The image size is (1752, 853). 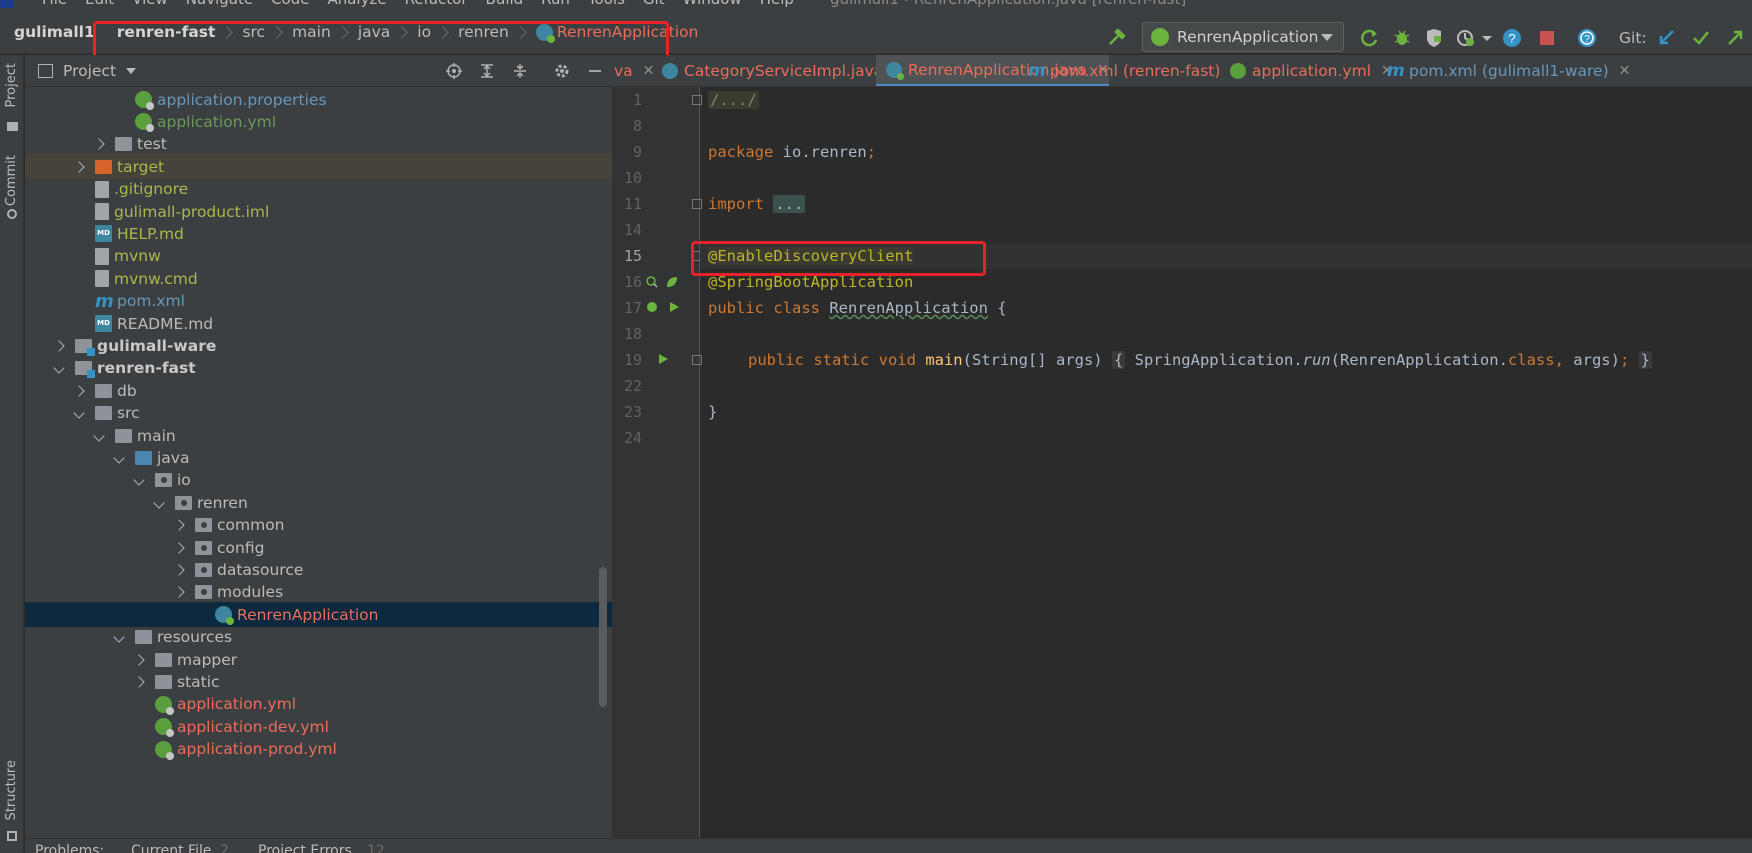 I want to click on profiler-icon, so click(x=1466, y=38).